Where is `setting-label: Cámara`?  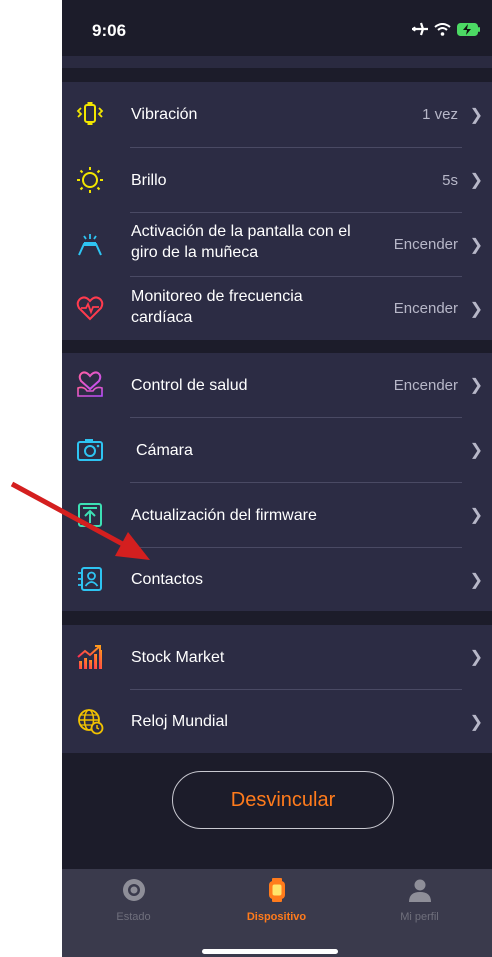
setting-label: Cámara is located at coordinates (164, 450).